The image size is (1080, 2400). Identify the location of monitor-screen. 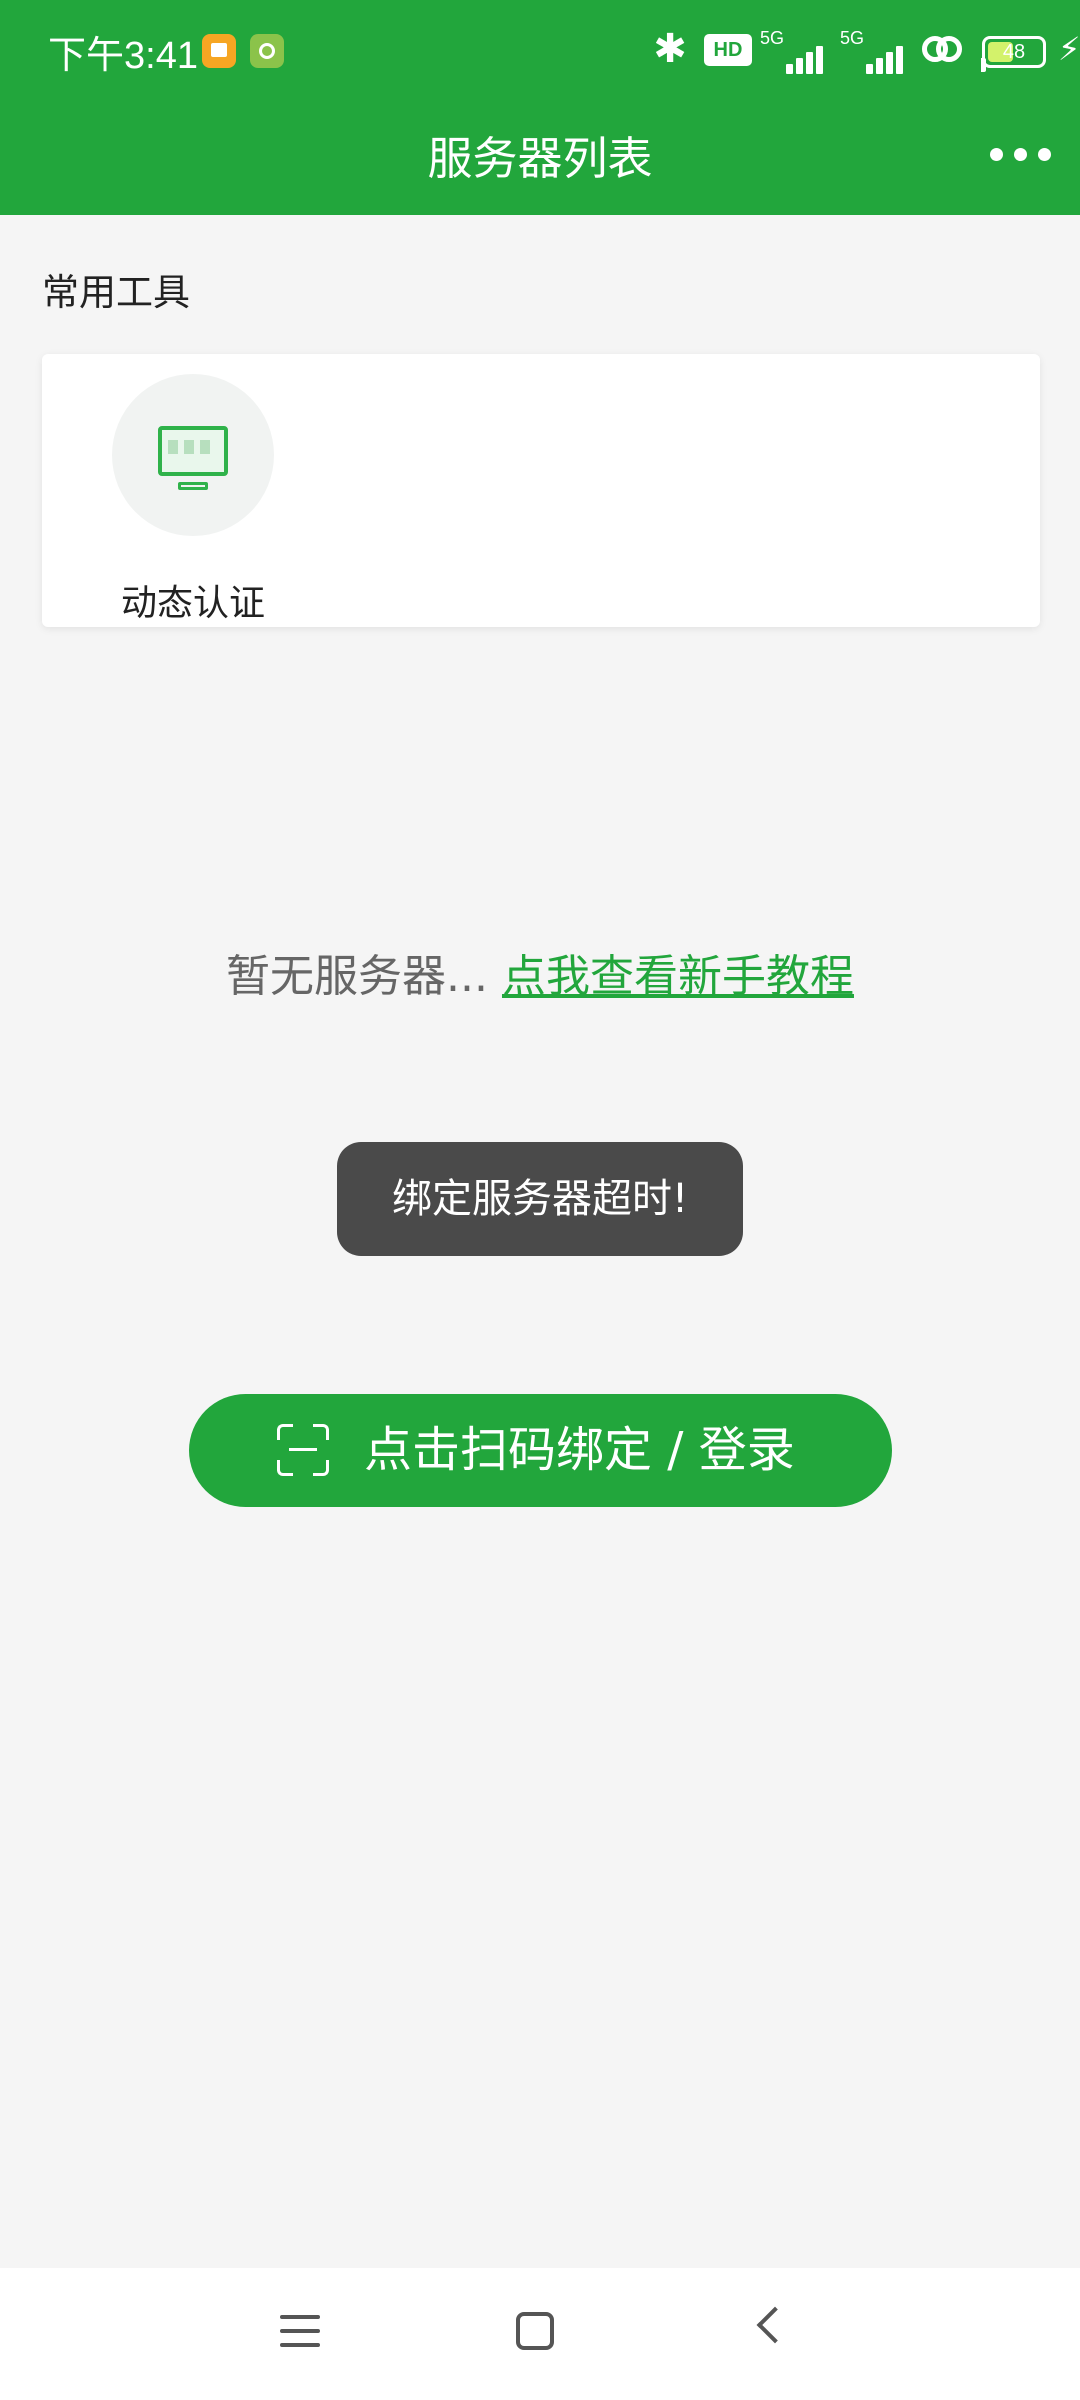
(193, 451).